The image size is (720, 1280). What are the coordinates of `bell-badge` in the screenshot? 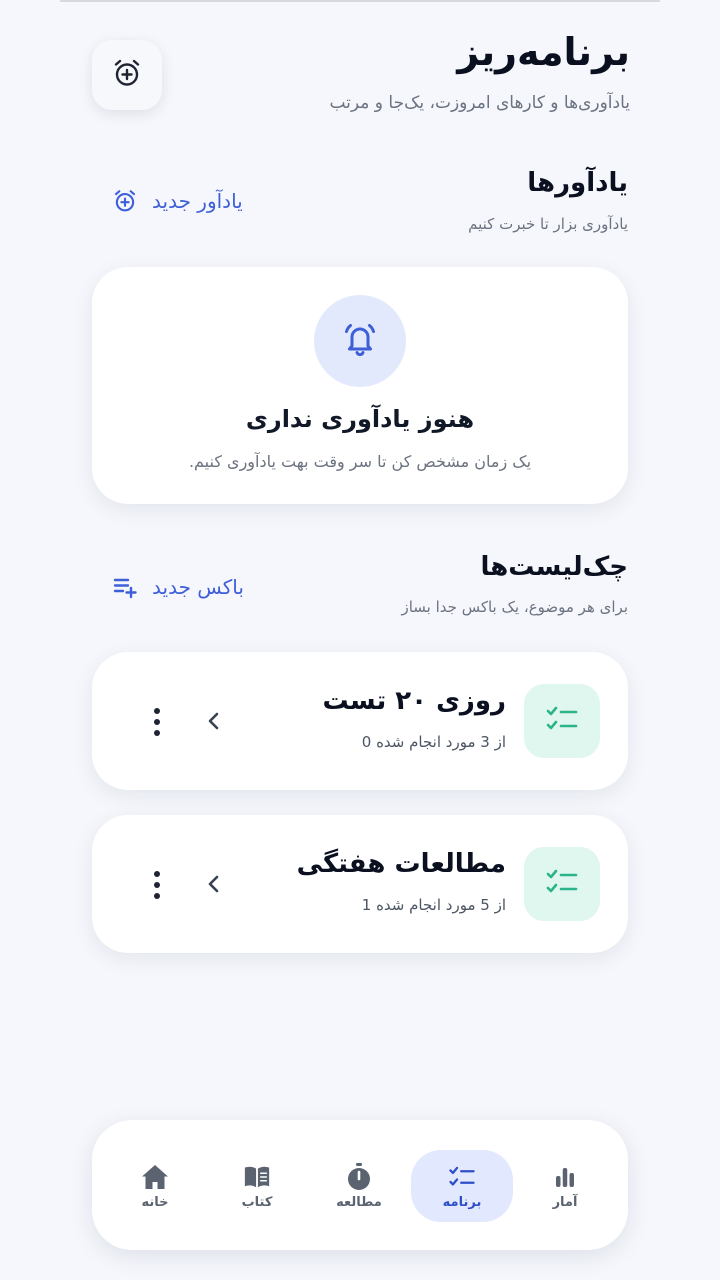 It's located at (360, 341).